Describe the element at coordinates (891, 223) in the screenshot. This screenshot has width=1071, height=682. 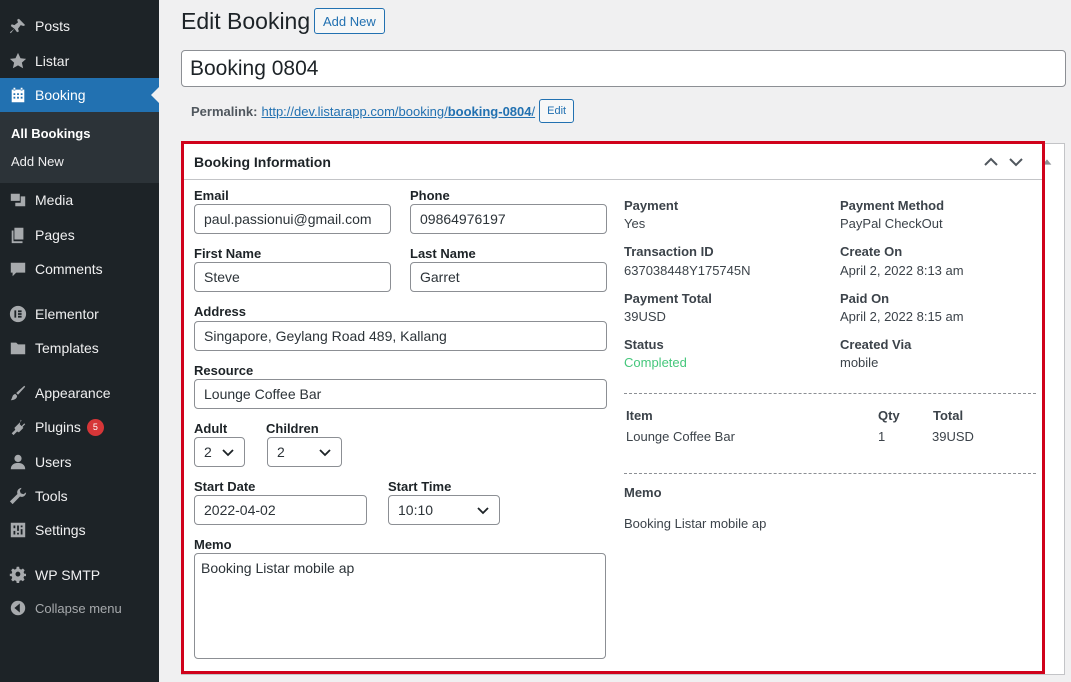
I see `payment-method-value: PayPal CheckOut` at that location.